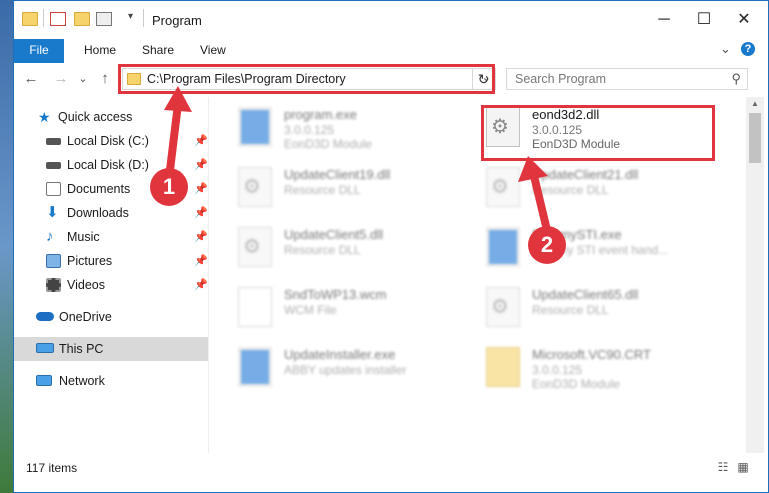  What do you see at coordinates (169, 187) in the screenshot?
I see `step-marker-1: 1` at bounding box center [169, 187].